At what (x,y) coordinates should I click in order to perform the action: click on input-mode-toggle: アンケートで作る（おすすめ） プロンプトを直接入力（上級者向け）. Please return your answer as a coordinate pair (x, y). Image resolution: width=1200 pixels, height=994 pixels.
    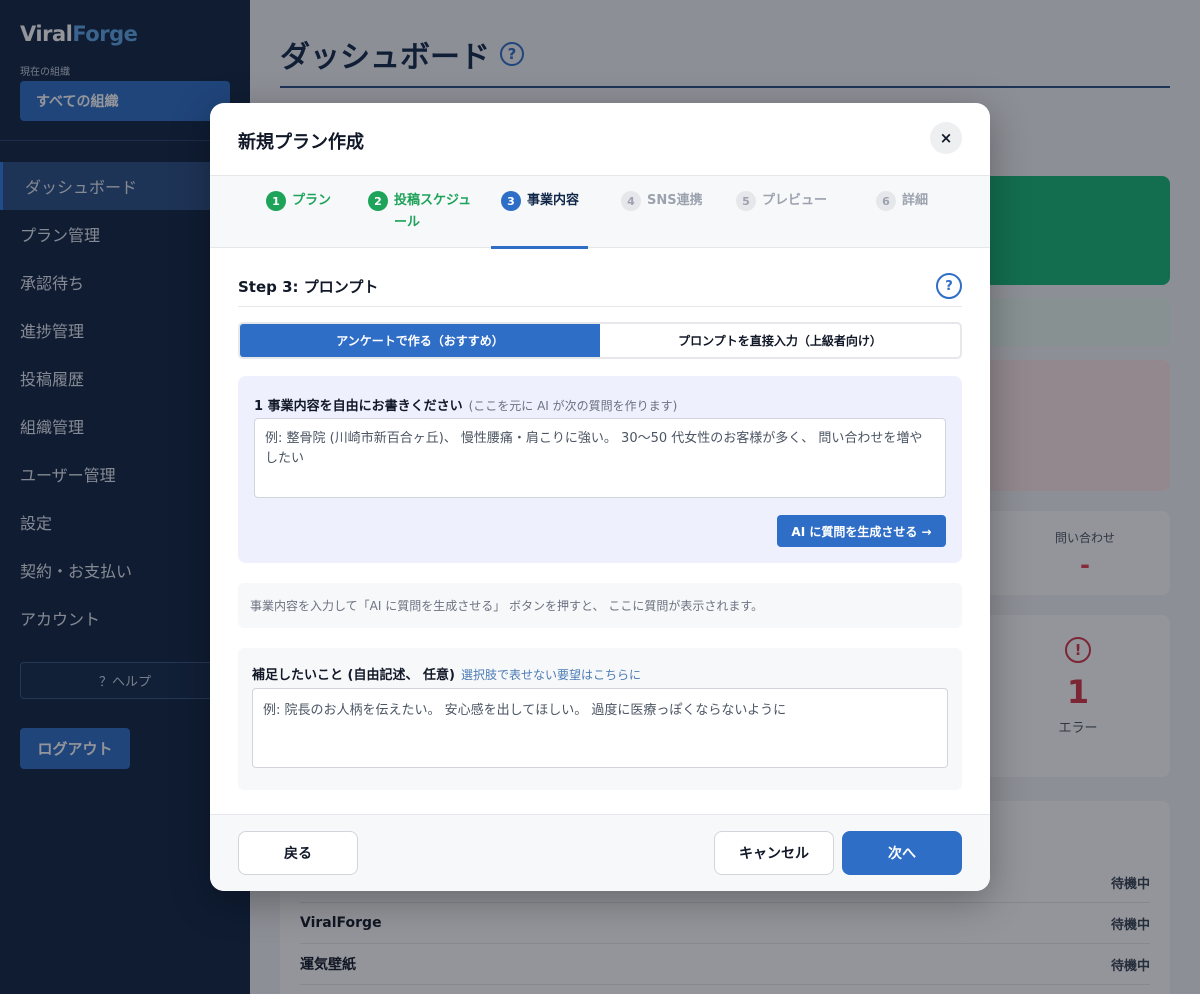
    Looking at the image, I should click on (600, 340).